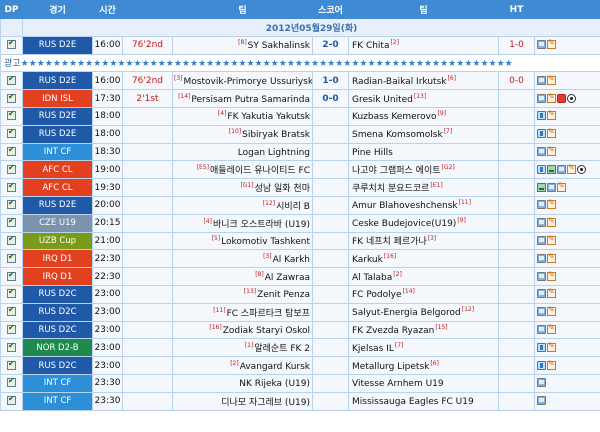  I want to click on away-team-name: 쿠루치치 분요드코르, so click(390, 189).